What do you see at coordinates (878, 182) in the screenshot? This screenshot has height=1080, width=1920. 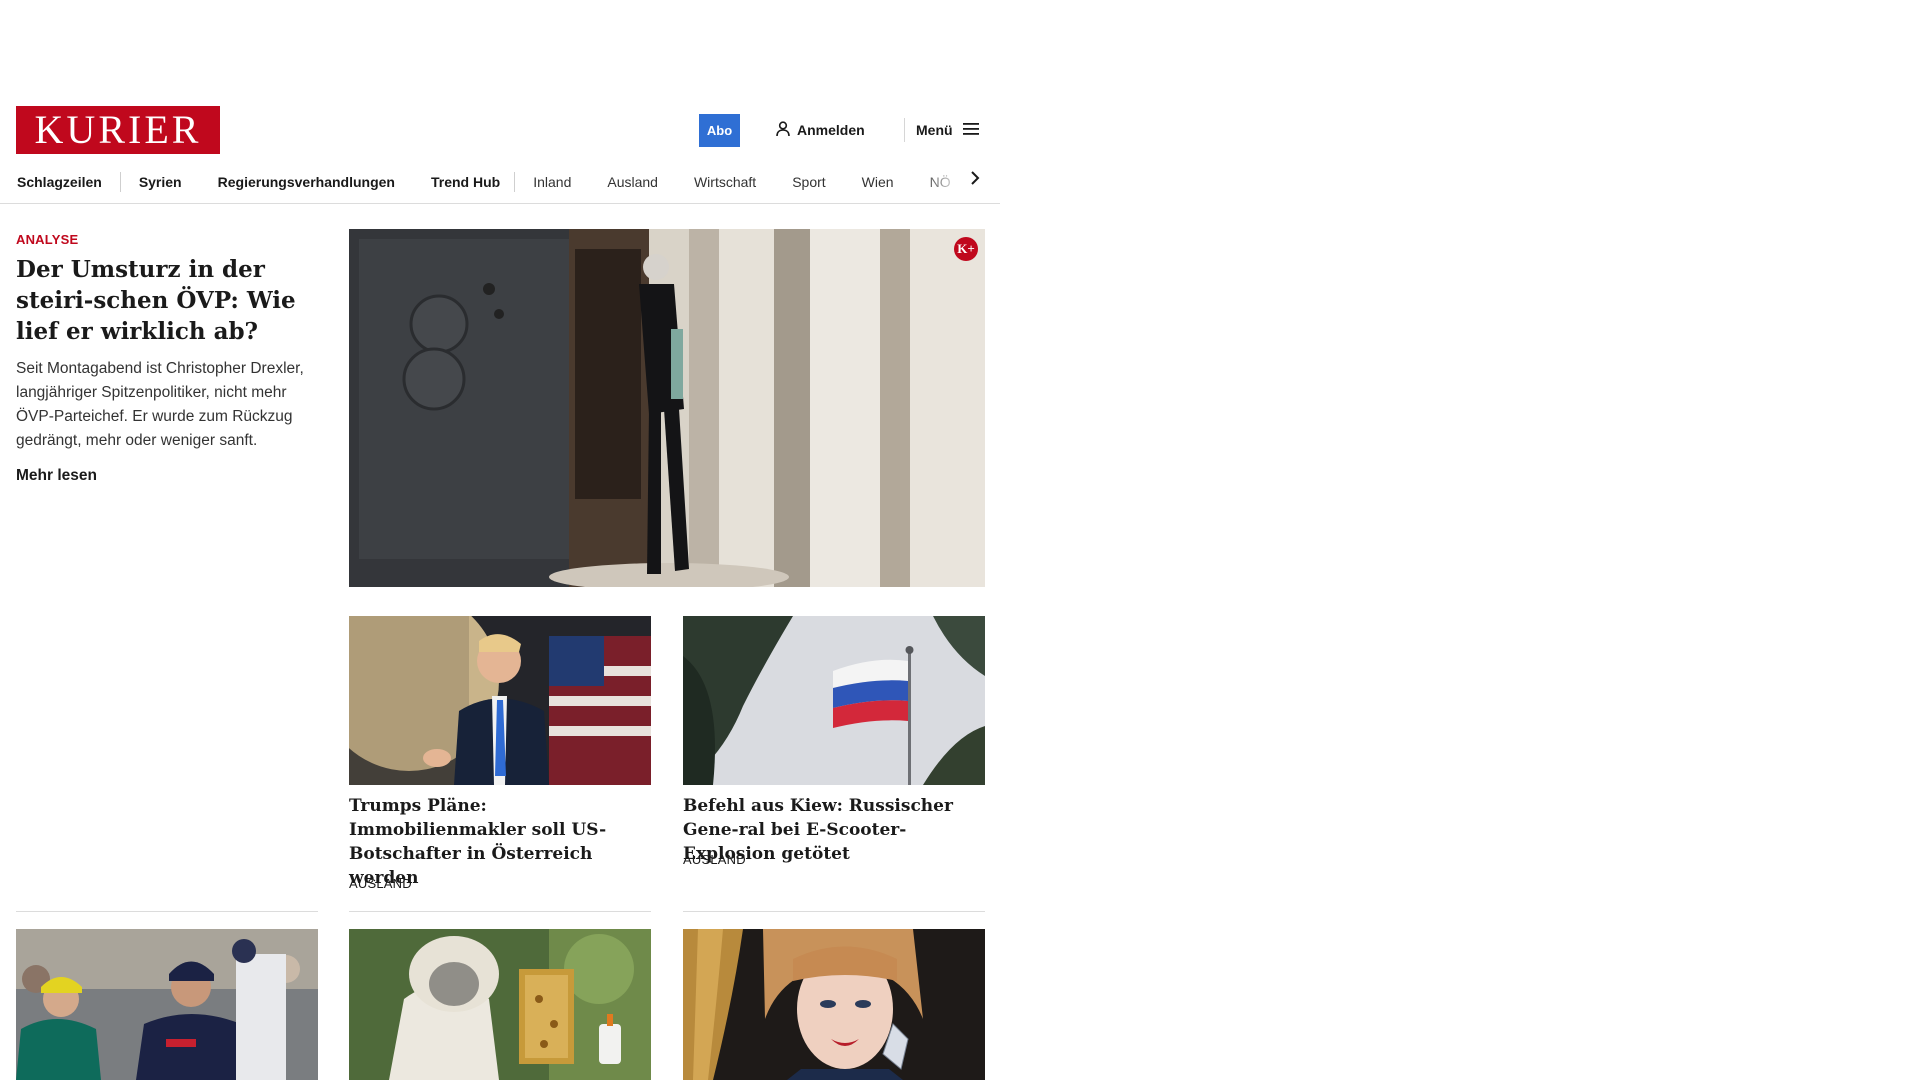 I see `nav-item-wien: Wien` at bounding box center [878, 182].